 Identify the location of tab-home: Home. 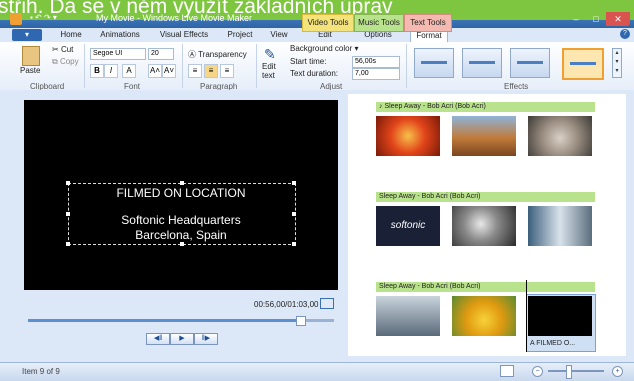
(71, 35).